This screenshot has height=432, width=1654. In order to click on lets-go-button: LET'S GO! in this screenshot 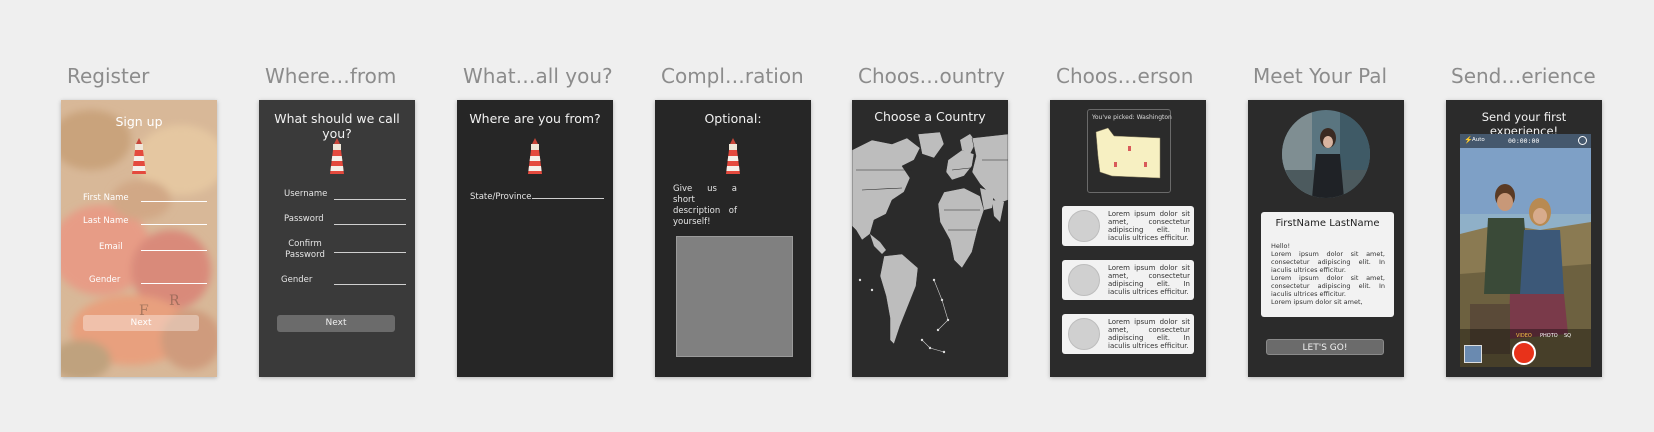, I will do `click(1325, 347)`.